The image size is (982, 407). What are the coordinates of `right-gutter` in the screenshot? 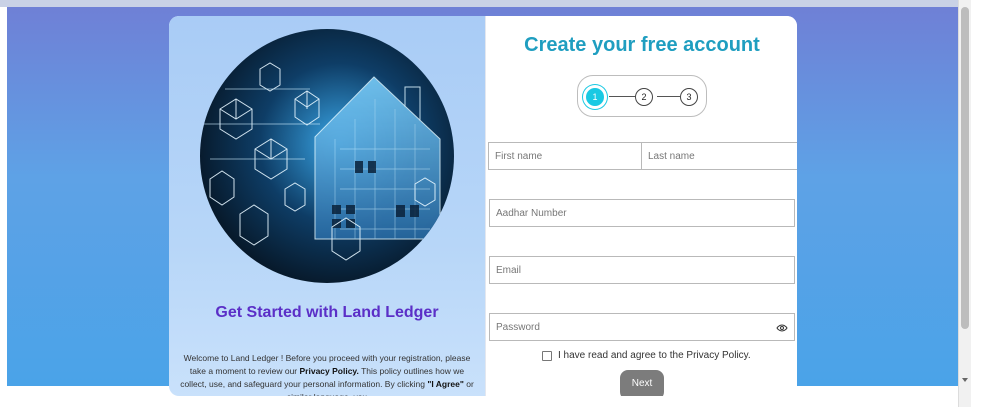 It's located at (976, 203).